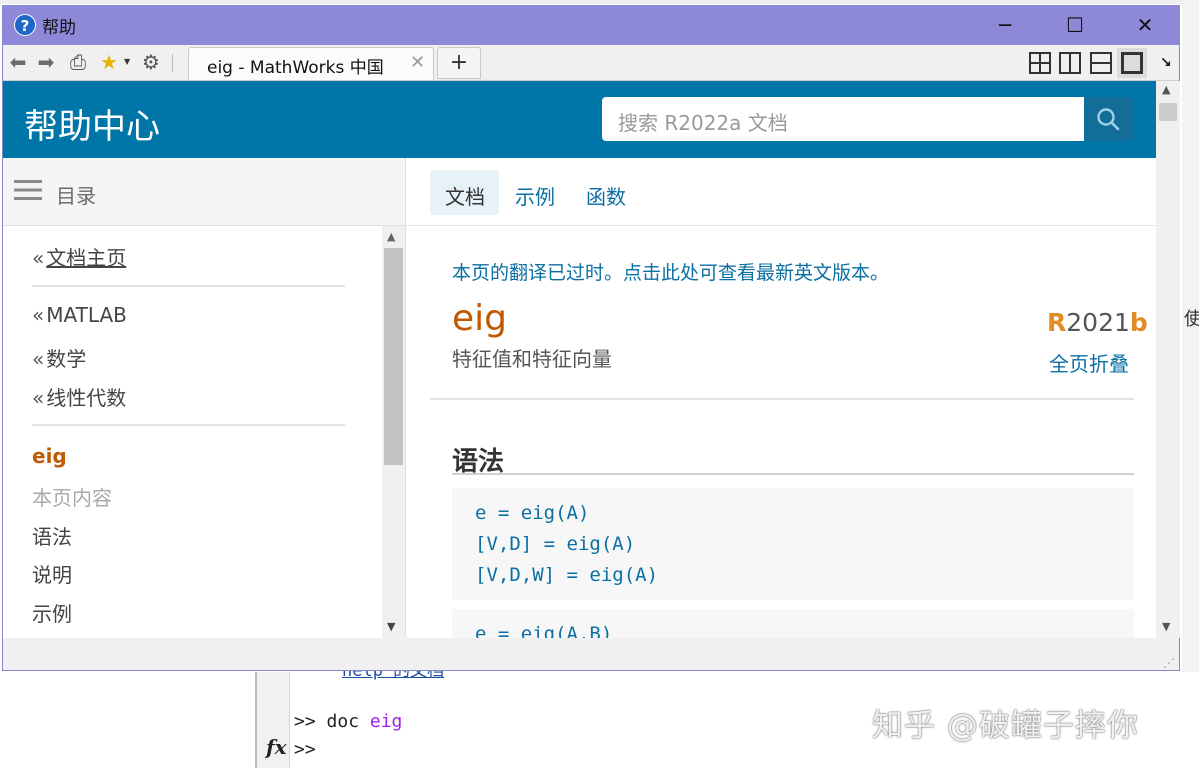 Image resolution: width=1199 pixels, height=768 pixels. Describe the element at coordinates (25, 25) in the screenshot. I see `help-question-icon: ?` at that location.